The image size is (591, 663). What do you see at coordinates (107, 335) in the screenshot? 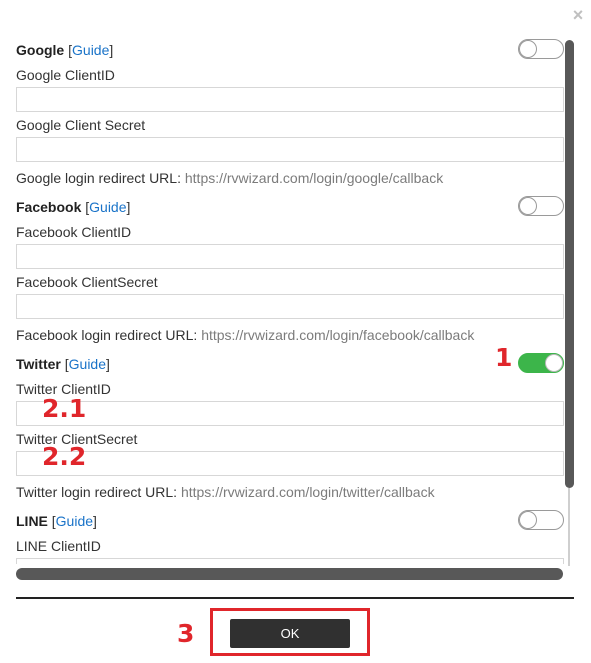
I see `redirect-label: Facebook login redirect URL:` at bounding box center [107, 335].